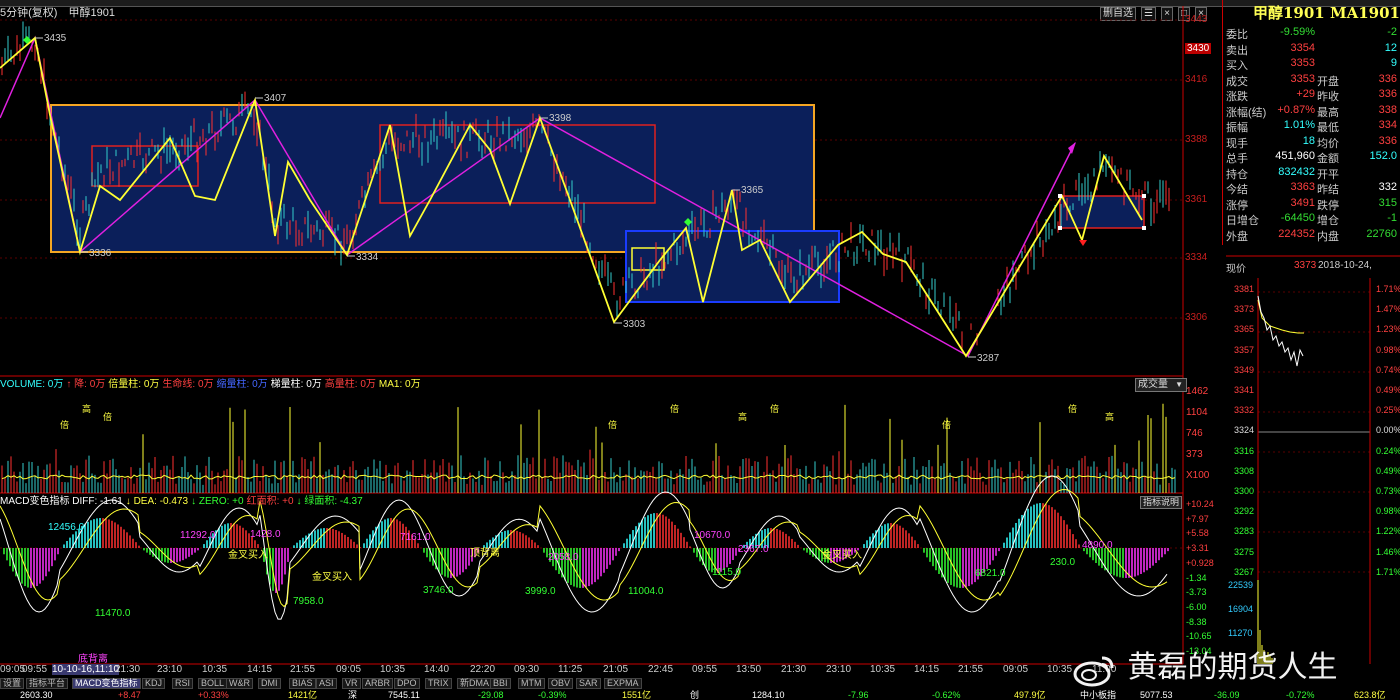 The height and width of the screenshot is (700, 1400). Describe the element at coordinates (213, 683) in the screenshot. I see `tab-5: BOLL` at that location.